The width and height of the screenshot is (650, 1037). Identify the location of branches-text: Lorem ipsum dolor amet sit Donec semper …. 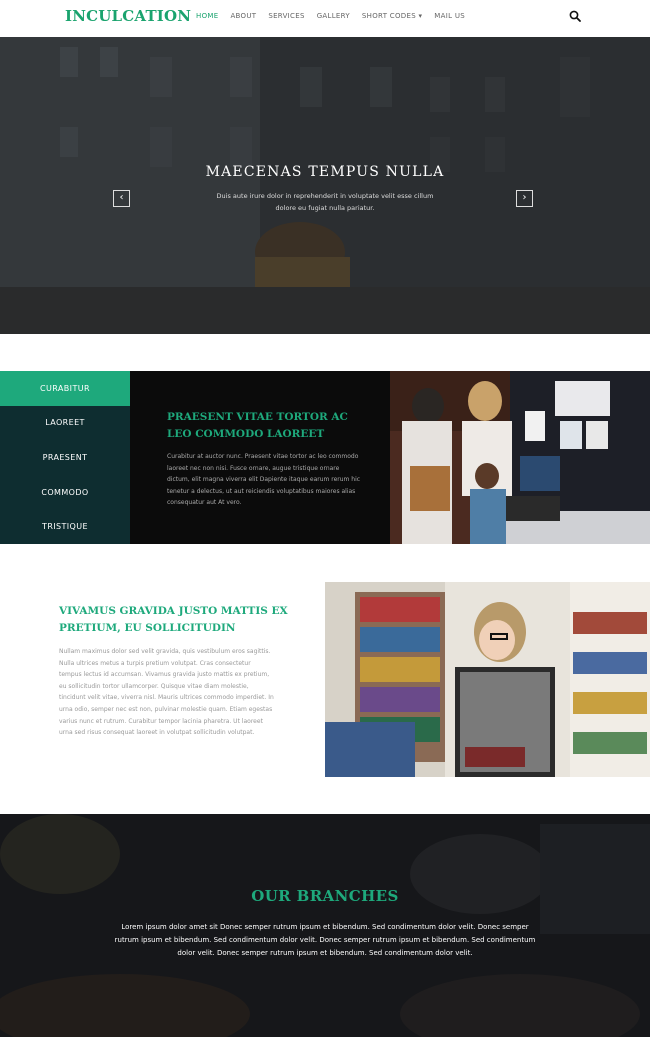
(325, 940).